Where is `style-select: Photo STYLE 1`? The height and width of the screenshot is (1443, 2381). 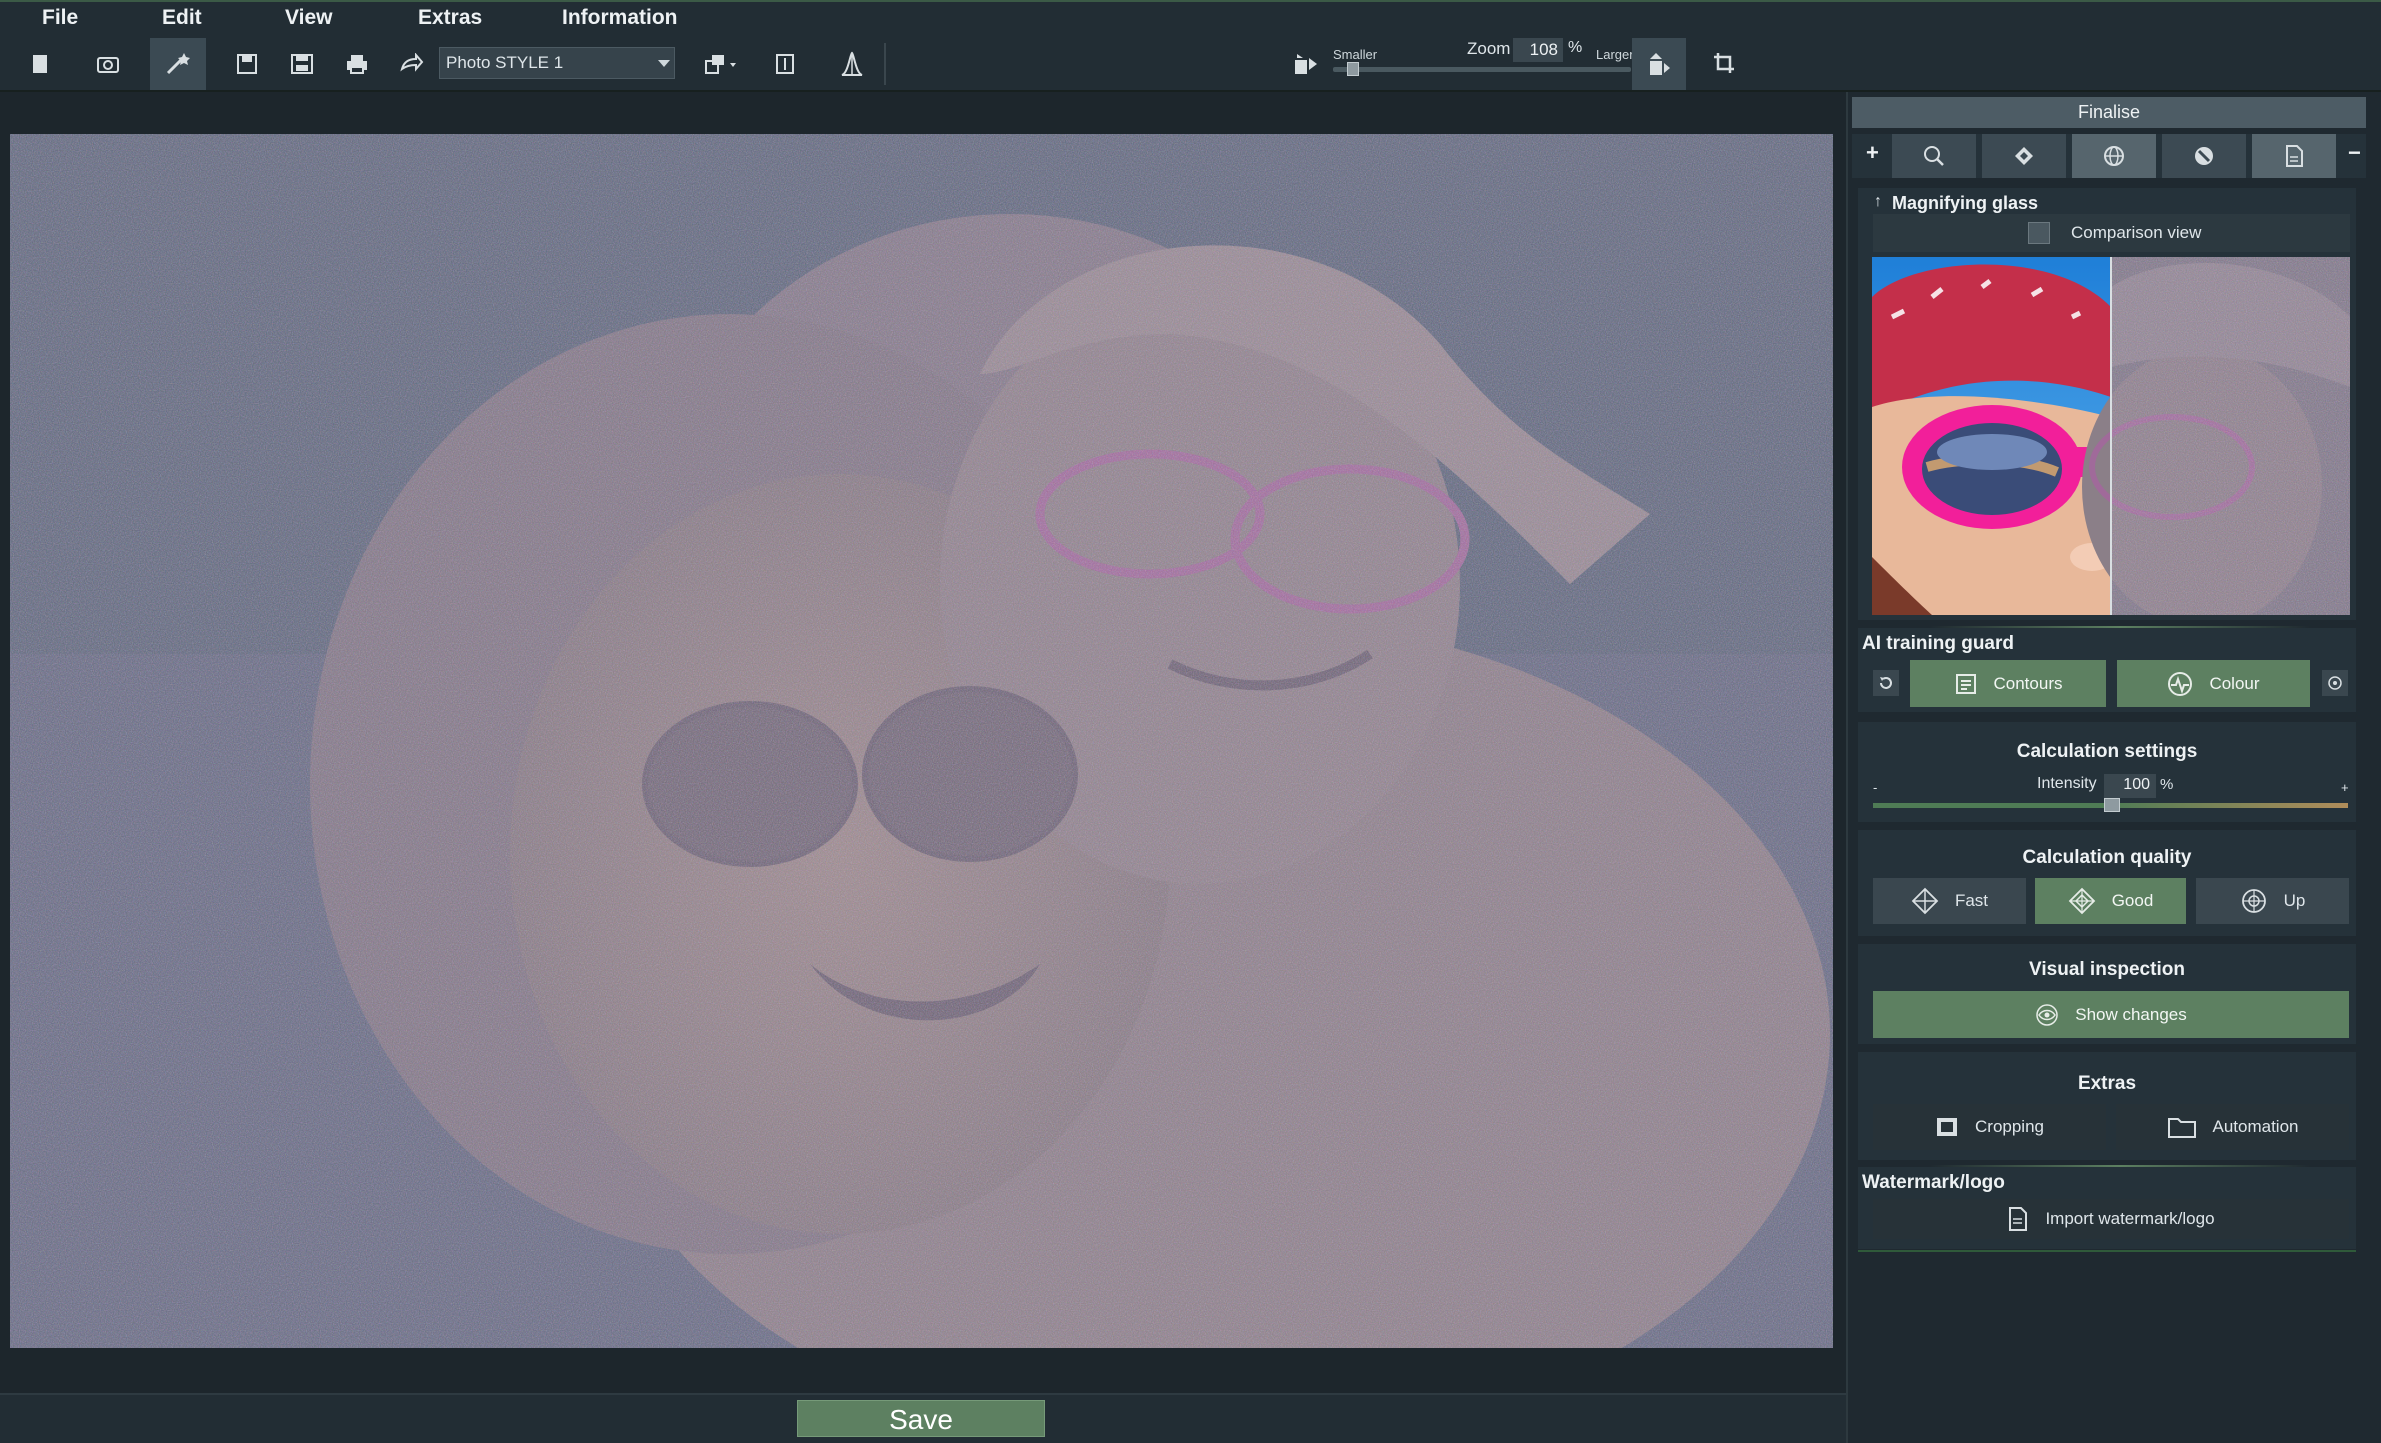
style-select: Photo STYLE 1 is located at coordinates (557, 63).